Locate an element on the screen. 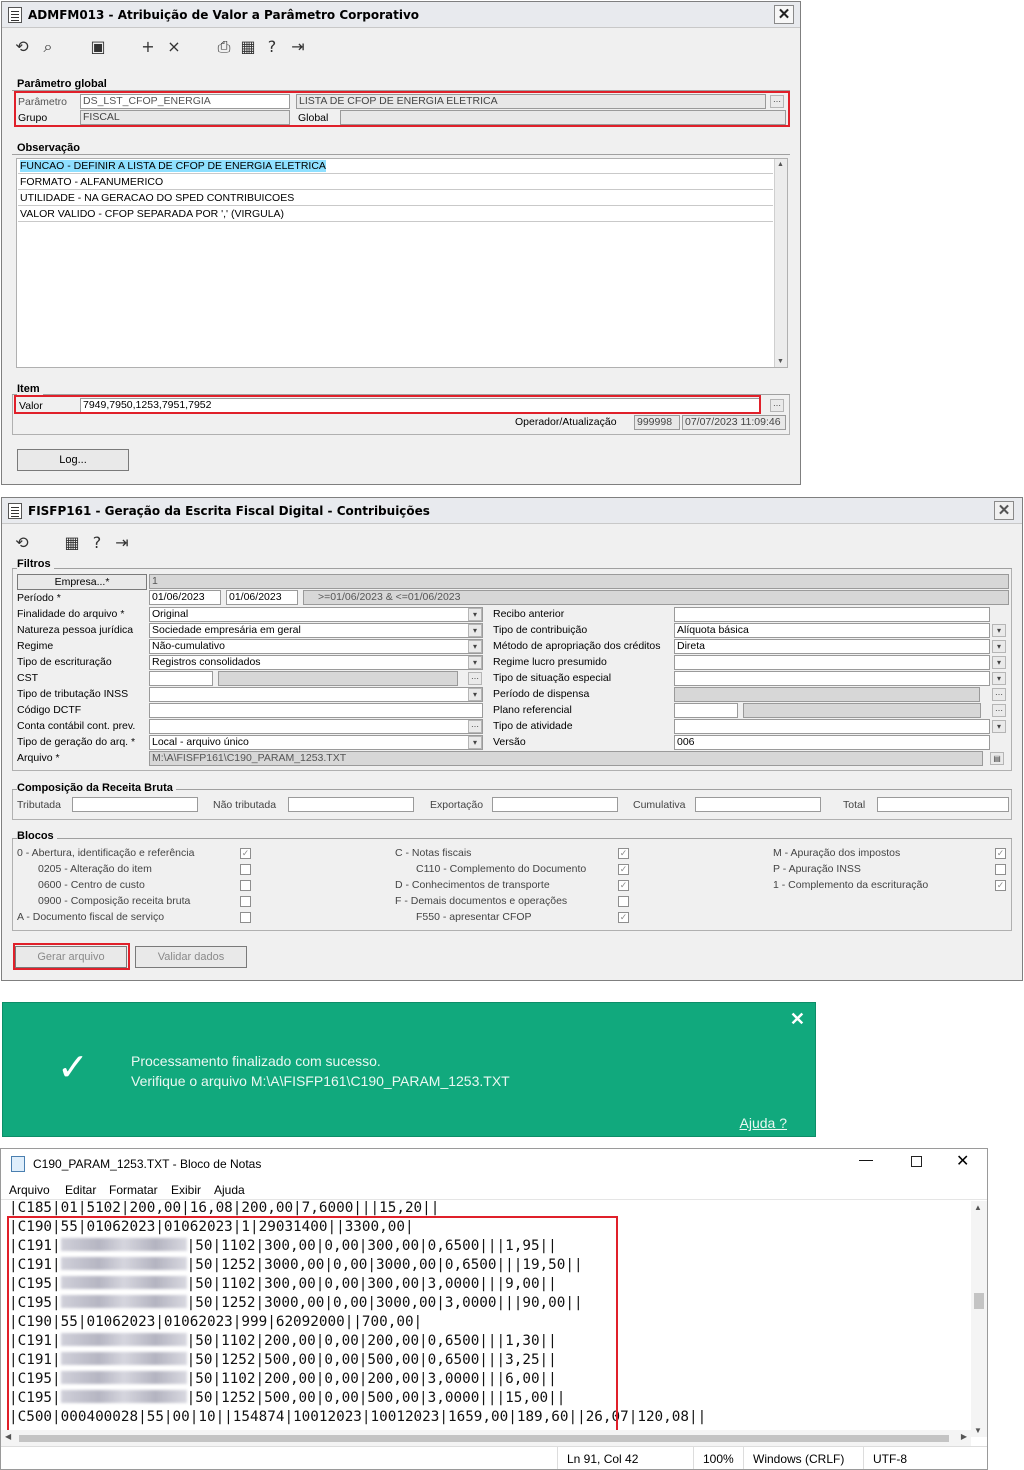 Image resolution: width=1024 pixels, height=1470 pixels. parametro-lookup-icon: ⋯ is located at coordinates (777, 101).